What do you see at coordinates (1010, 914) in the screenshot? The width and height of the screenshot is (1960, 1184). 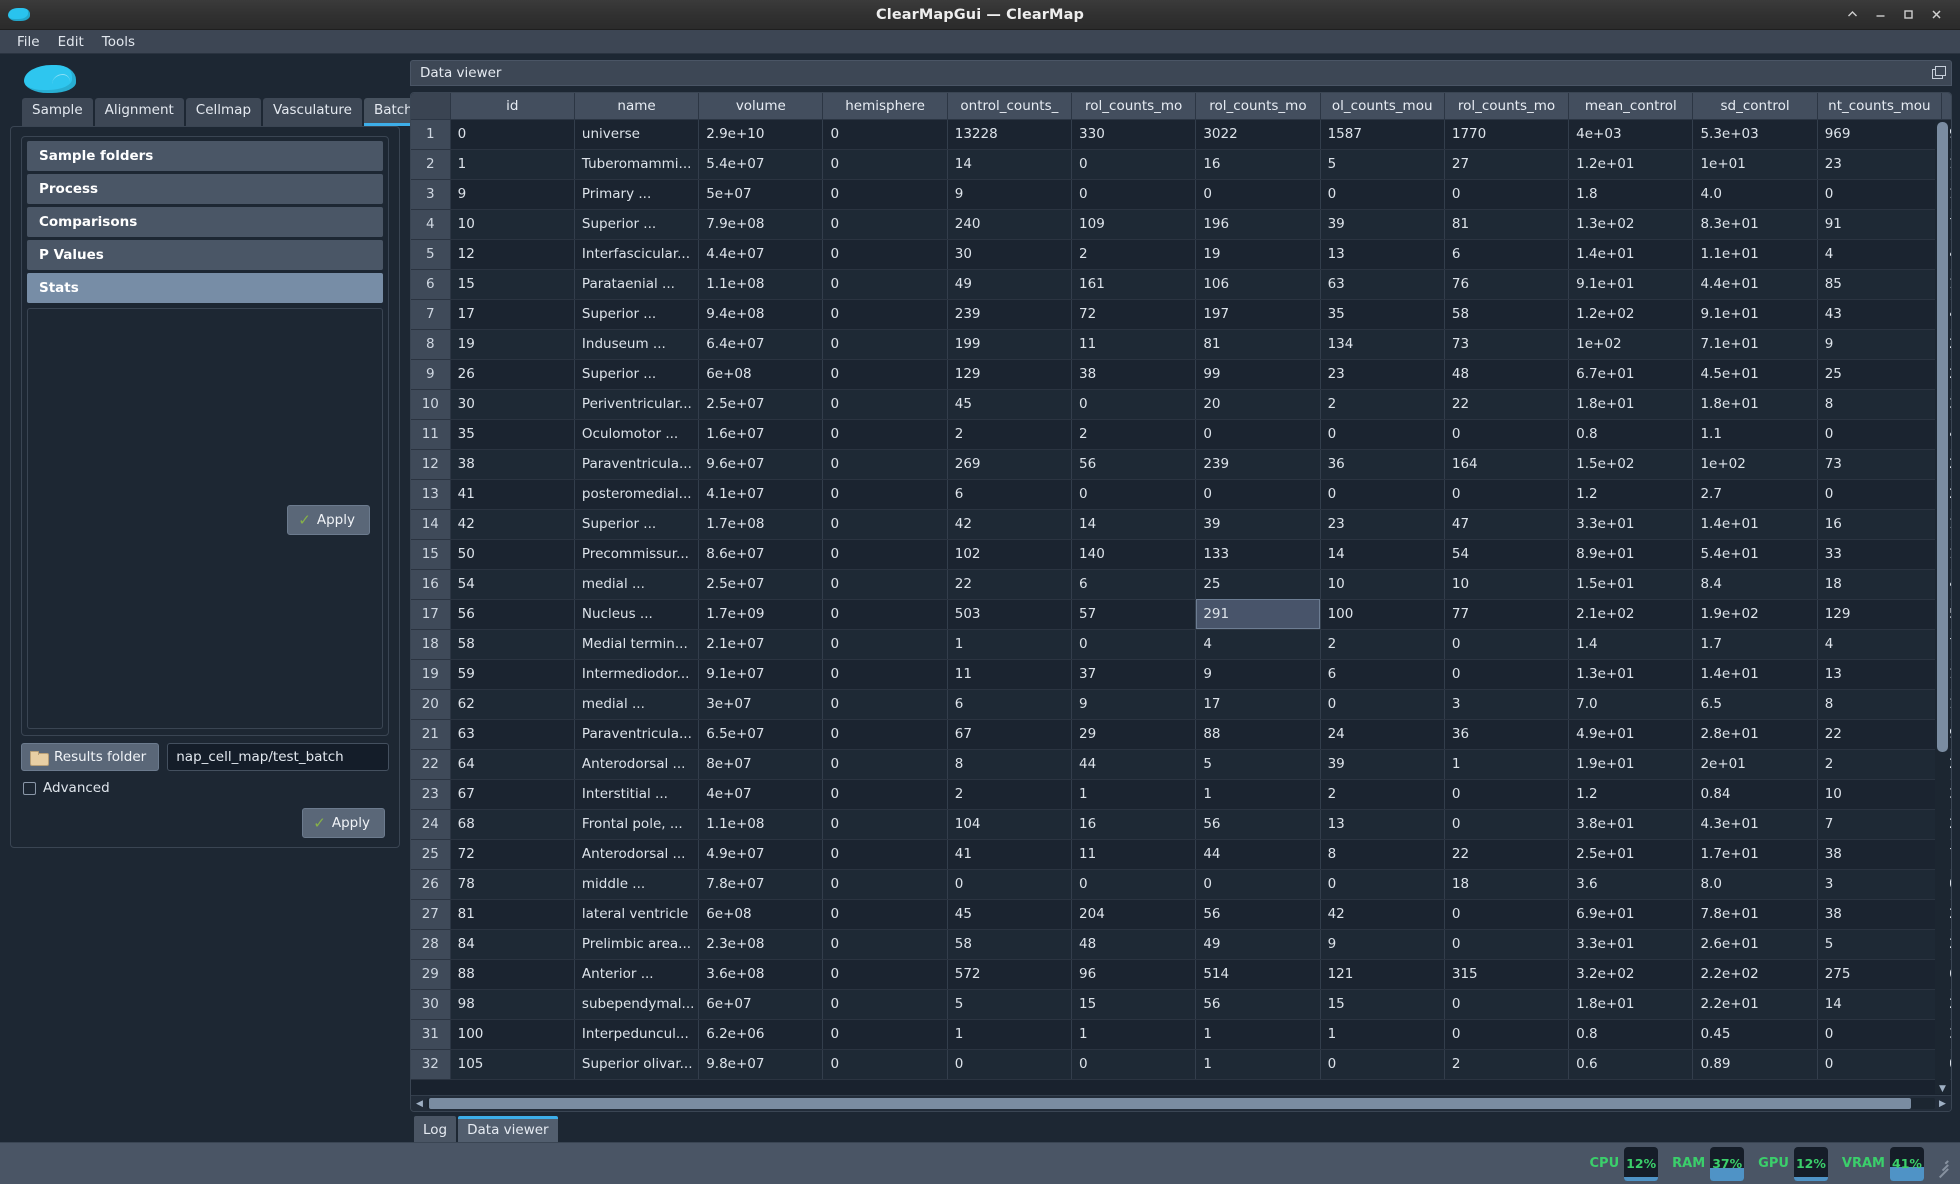 I see `table-cell: 45` at bounding box center [1010, 914].